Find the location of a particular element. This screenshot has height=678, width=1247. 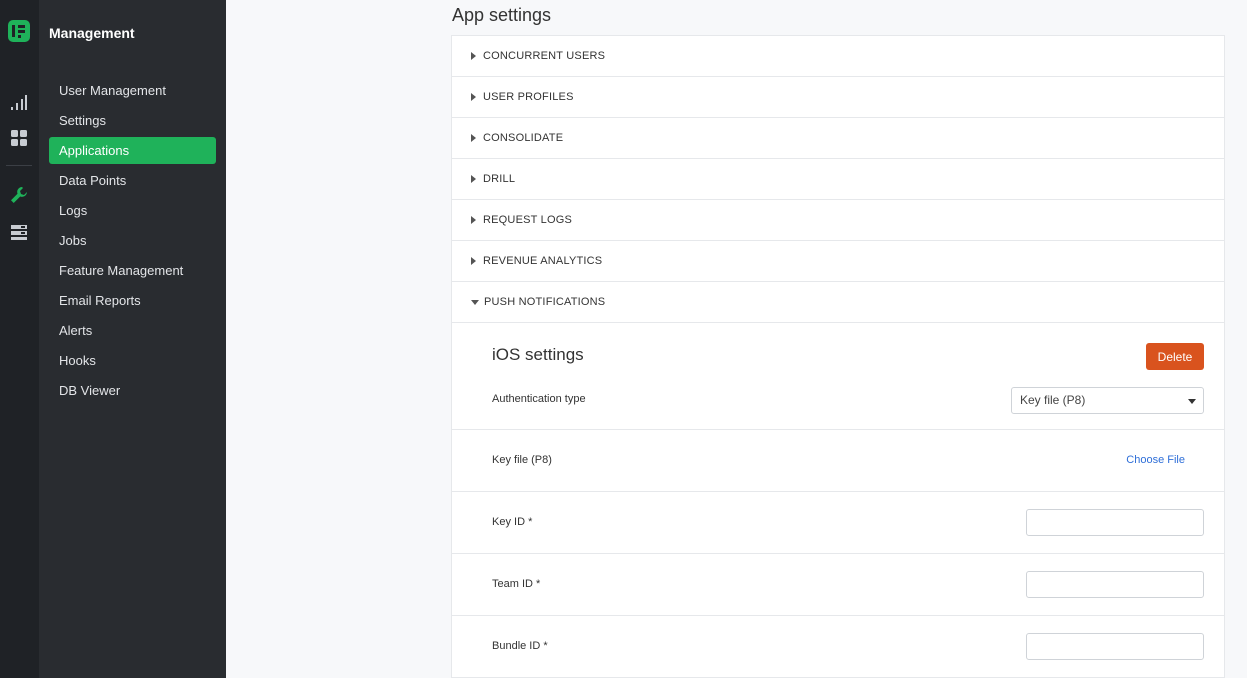

key-file-label: Key file (P8) is located at coordinates (522, 460).